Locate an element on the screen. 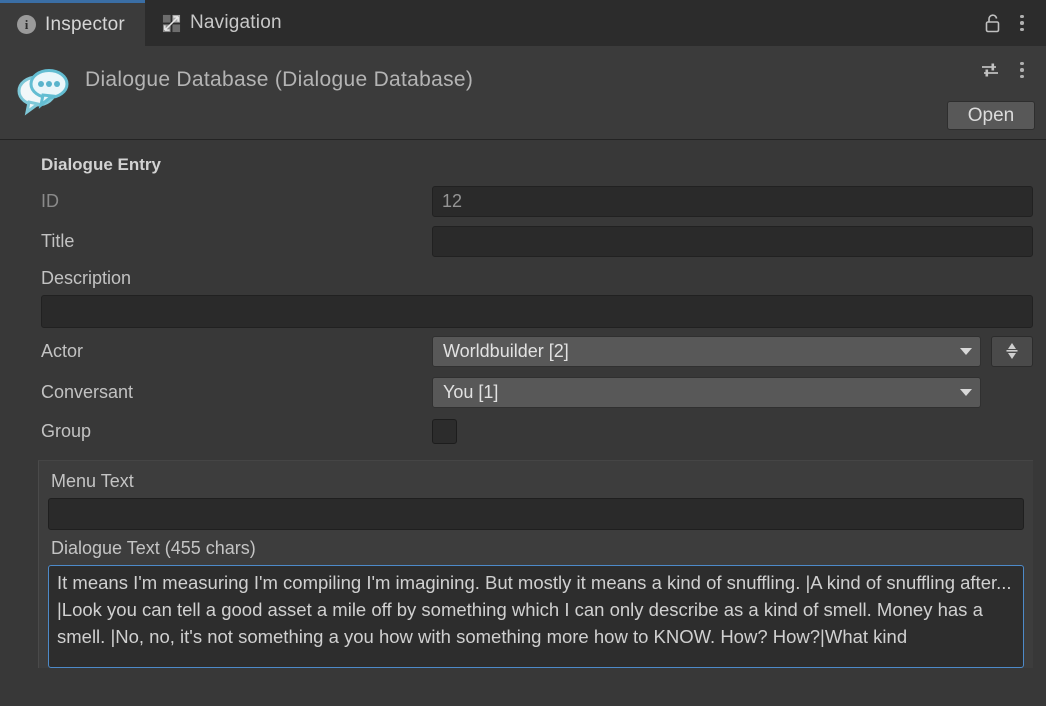 Image resolution: width=1046 pixels, height=706 pixels. lock-icon is located at coordinates (992, 23).